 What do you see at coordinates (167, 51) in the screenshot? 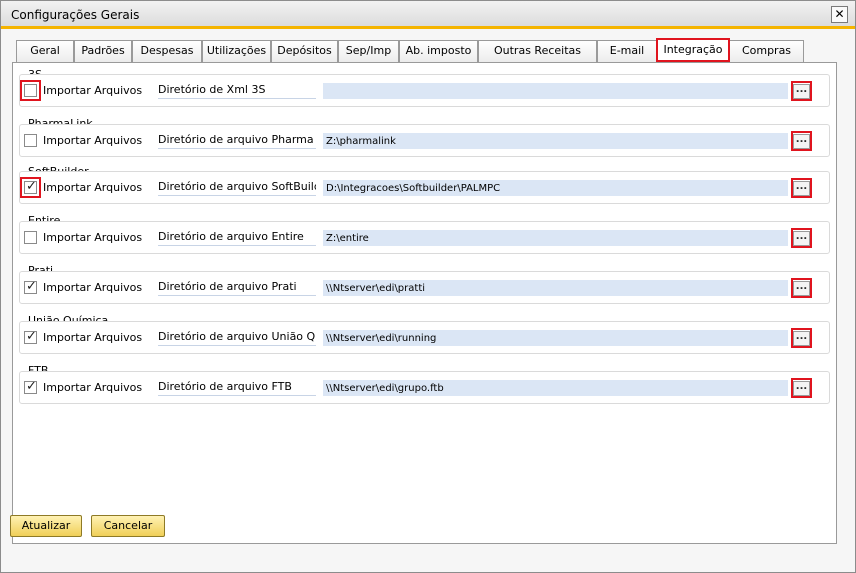
I see `tab-despesas: Despesas` at bounding box center [167, 51].